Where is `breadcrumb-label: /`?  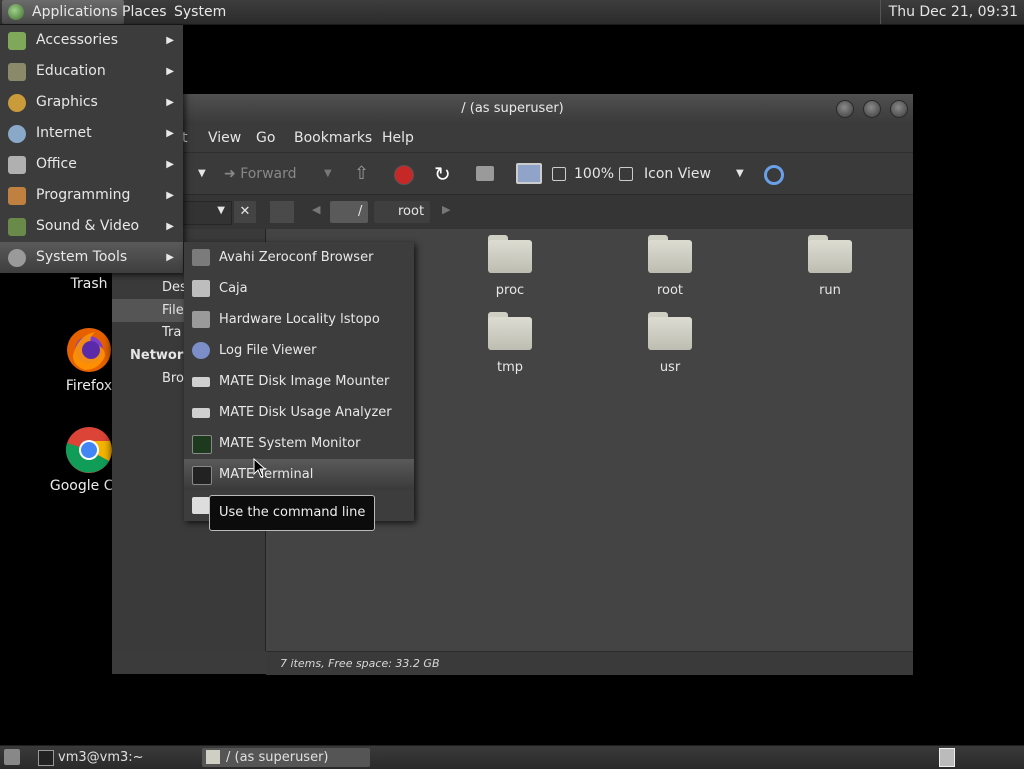 breadcrumb-label: / is located at coordinates (360, 211).